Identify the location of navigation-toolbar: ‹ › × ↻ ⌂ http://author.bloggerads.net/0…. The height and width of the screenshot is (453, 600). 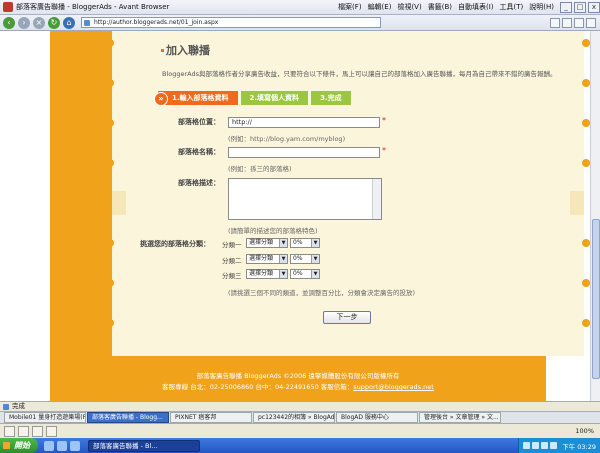
(300, 23).